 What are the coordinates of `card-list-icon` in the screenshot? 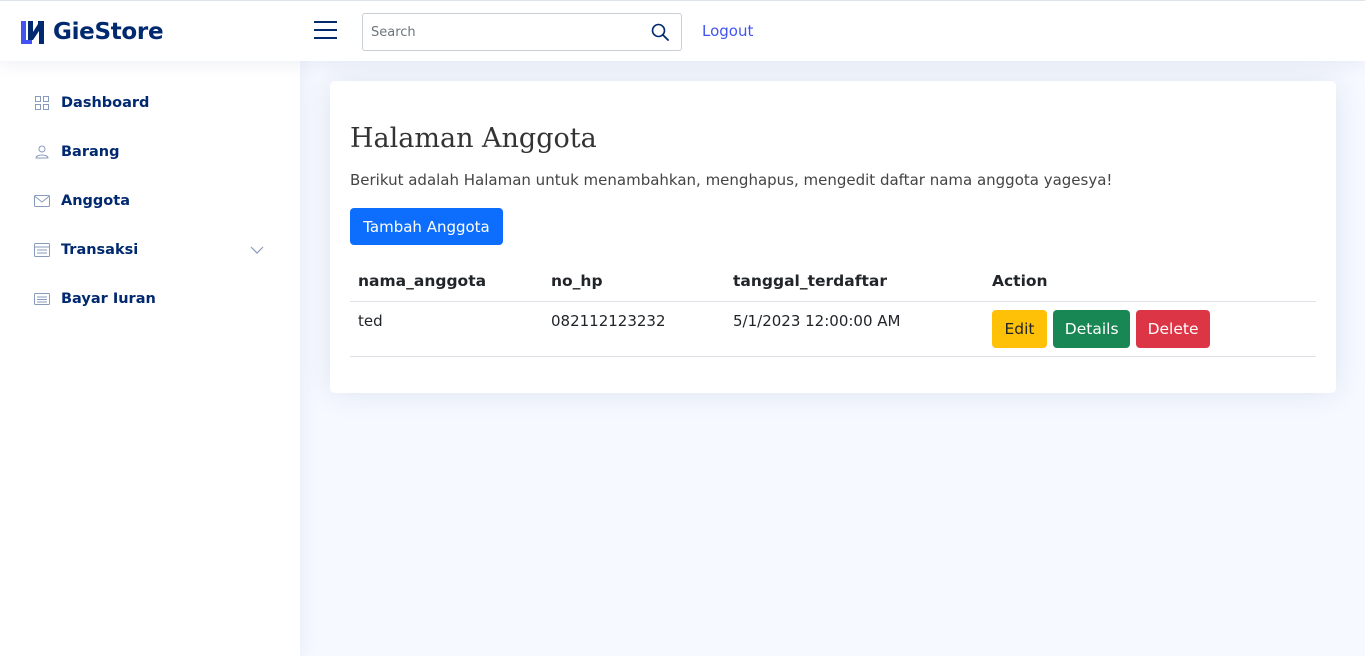 It's located at (42, 299).